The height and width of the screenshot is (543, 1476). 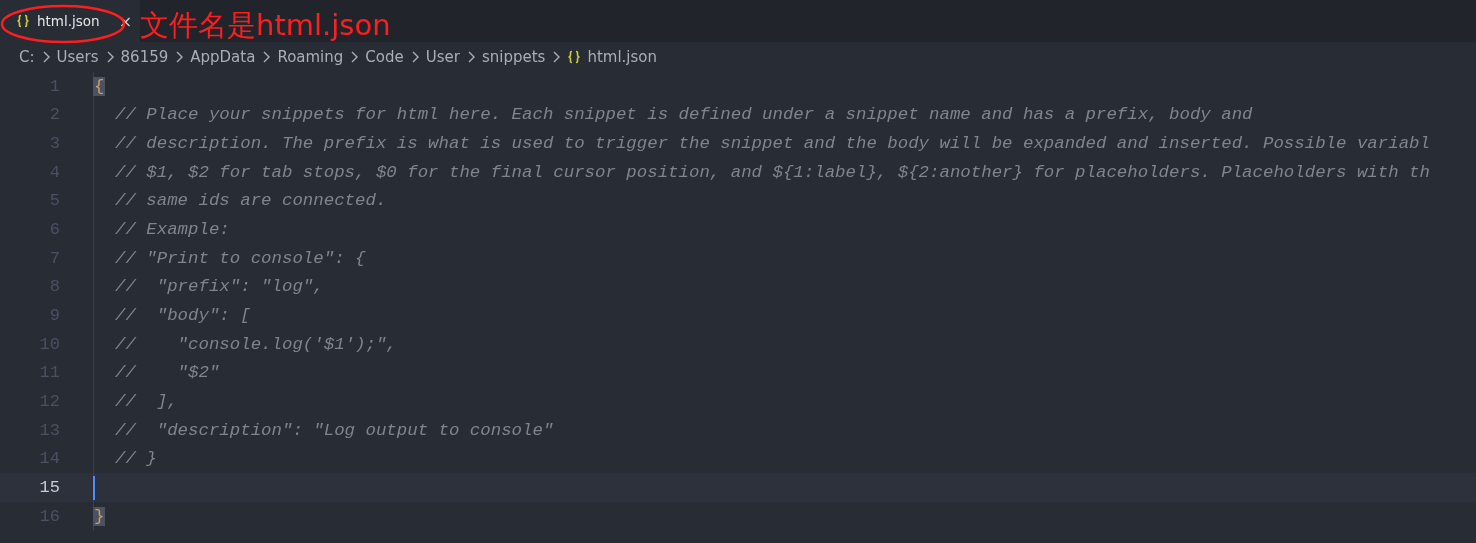 I want to click on code-comment: // "description": "Log output to console", so click(x=334, y=430).